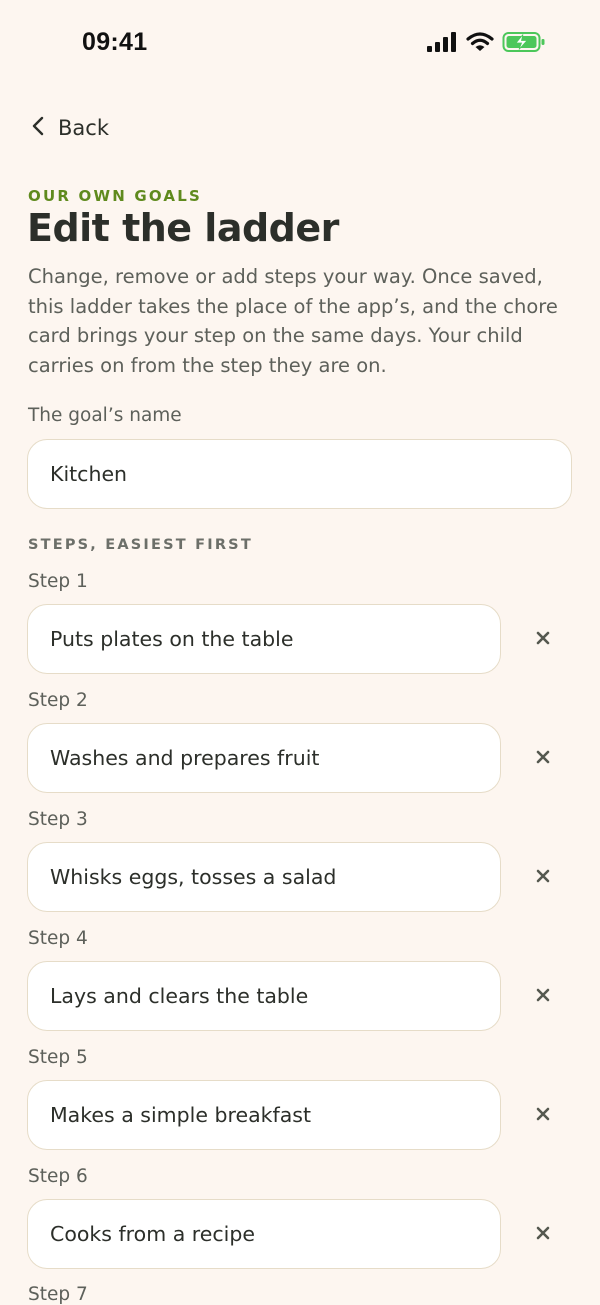  What do you see at coordinates (58, 938) in the screenshot?
I see `step-label: Step 4` at bounding box center [58, 938].